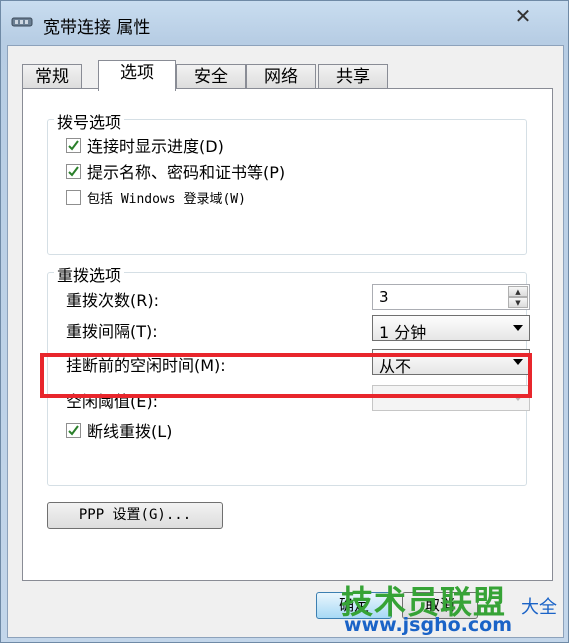  I want to click on network-connection-icon, so click(22, 22).